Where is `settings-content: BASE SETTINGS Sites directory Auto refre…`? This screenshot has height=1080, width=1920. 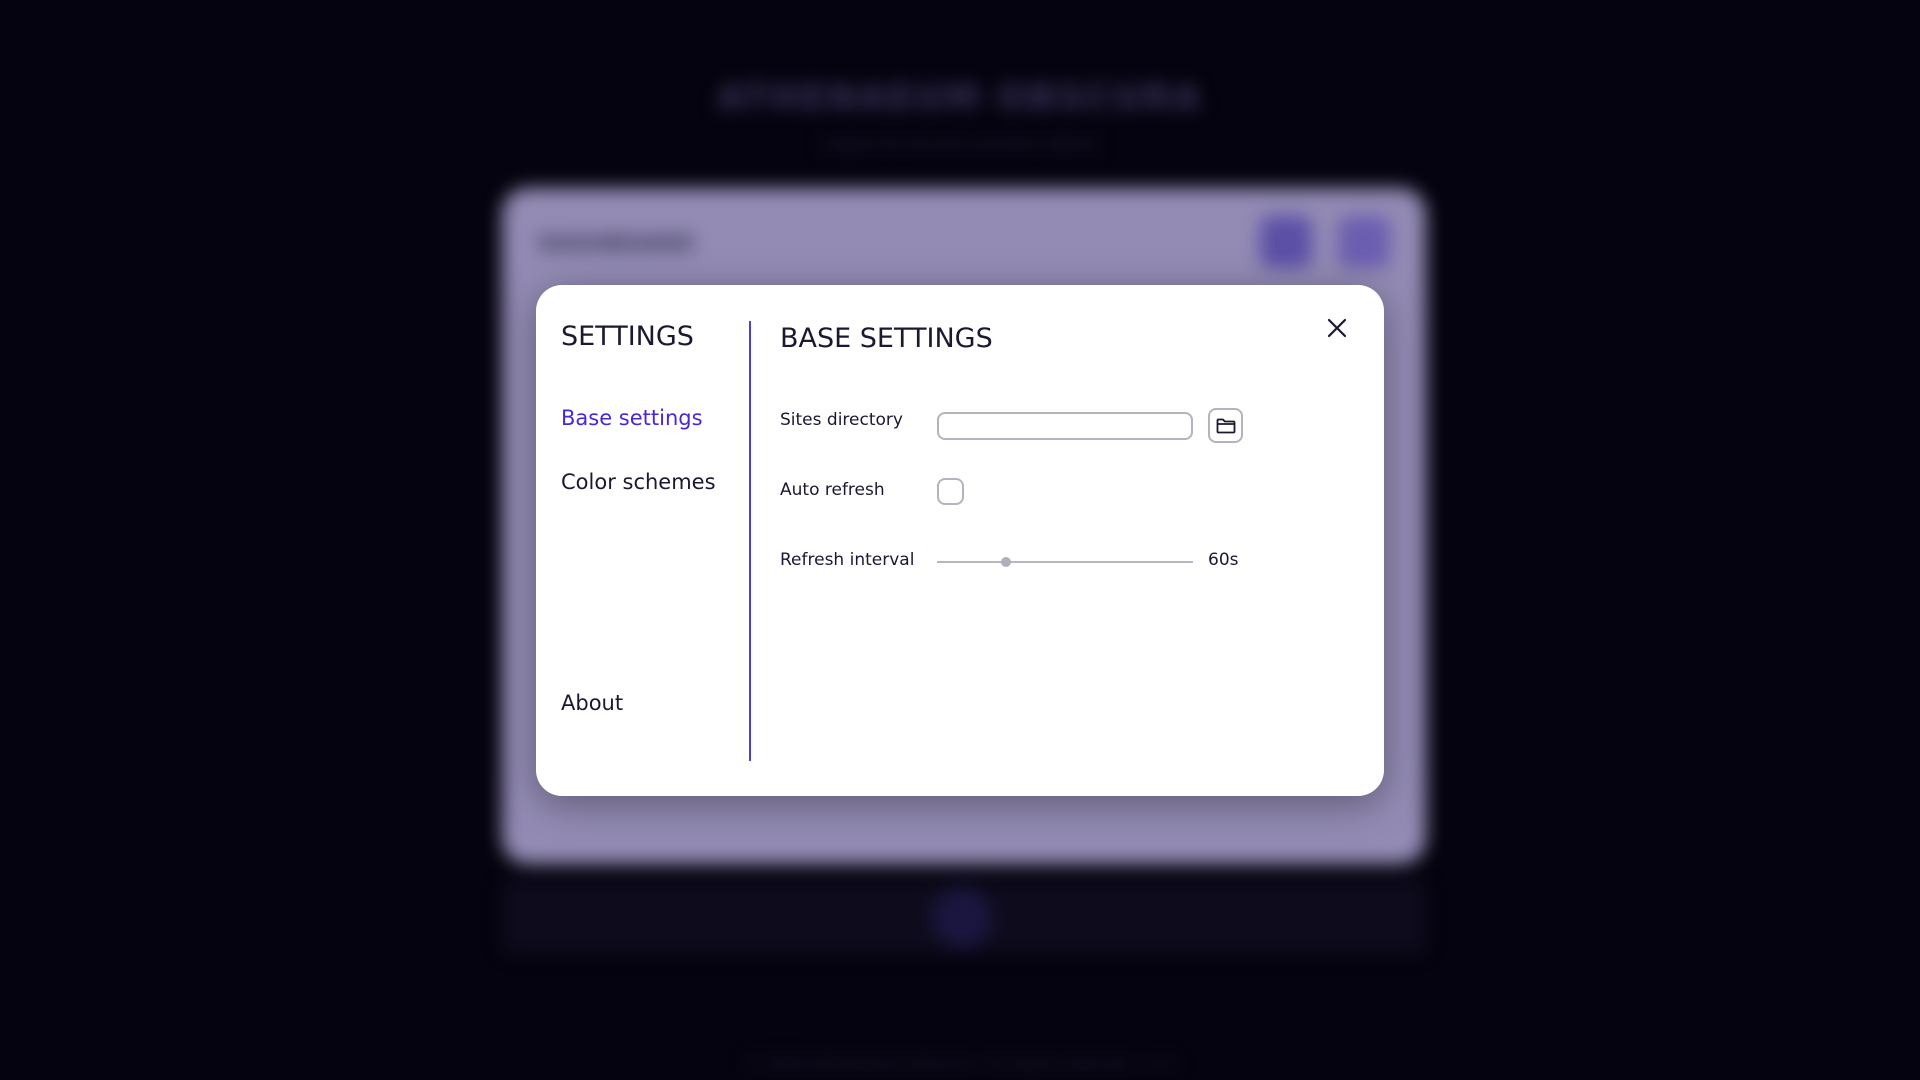
settings-content: BASE SETTINGS Sites directory Auto refre… is located at coordinates (1070, 541).